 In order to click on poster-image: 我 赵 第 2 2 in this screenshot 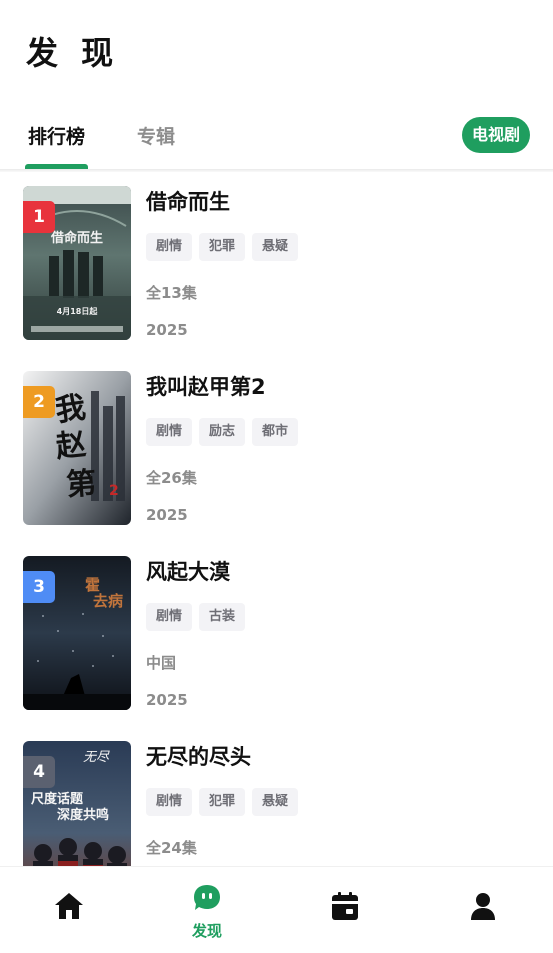, I will do `click(77, 448)`.